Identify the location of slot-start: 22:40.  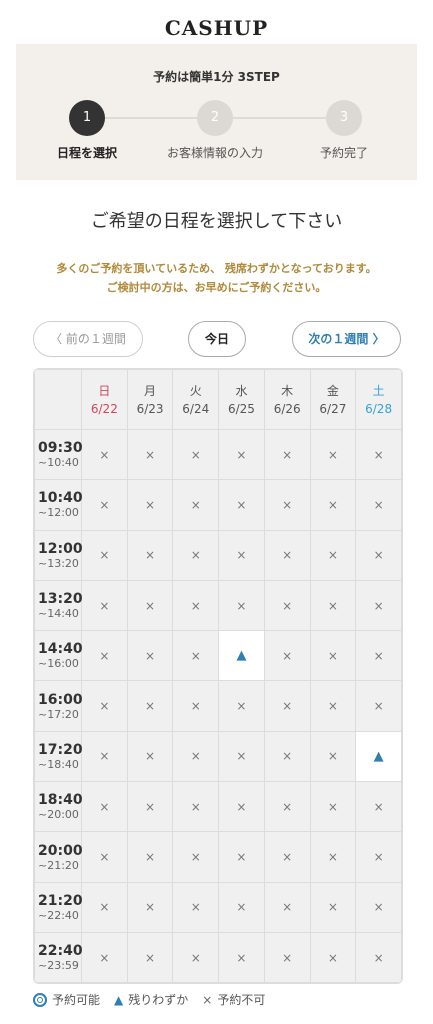
(60, 951).